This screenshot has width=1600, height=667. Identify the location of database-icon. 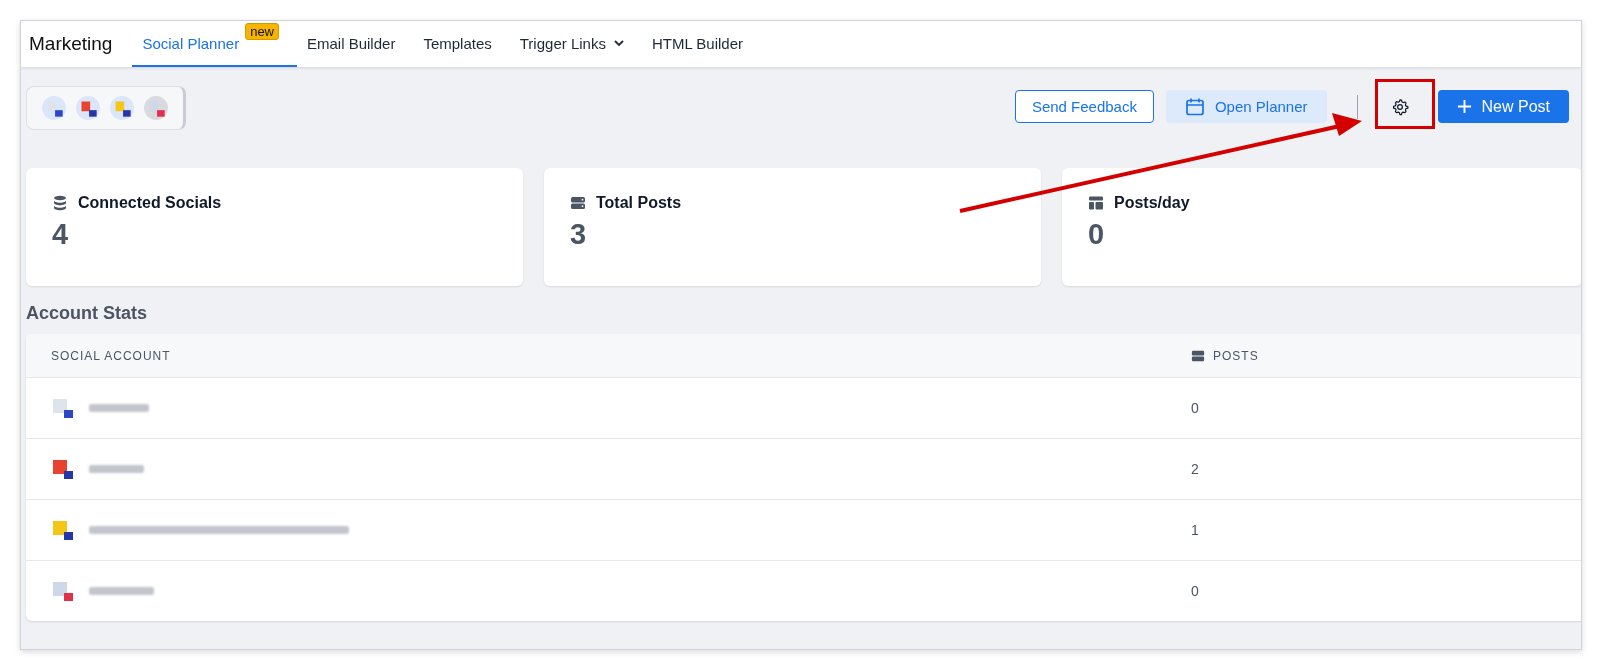
(60, 203).